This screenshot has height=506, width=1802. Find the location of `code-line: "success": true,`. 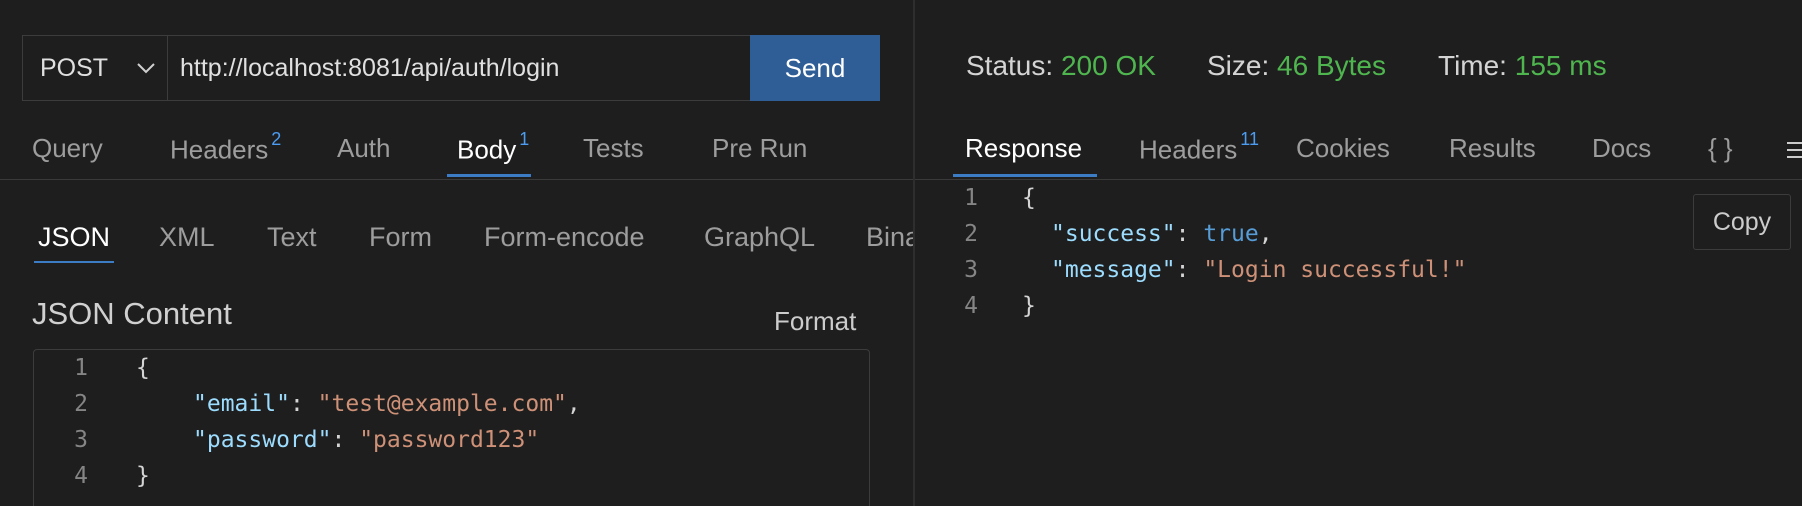

code-line: "success": true, is located at coordinates (1162, 234).